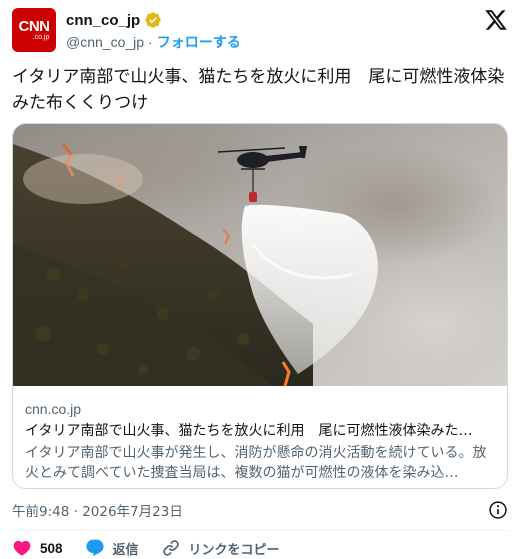  What do you see at coordinates (97, 510) in the screenshot?
I see `tweet-timestamp: 午前9:48 · 2026年7月23日` at bounding box center [97, 510].